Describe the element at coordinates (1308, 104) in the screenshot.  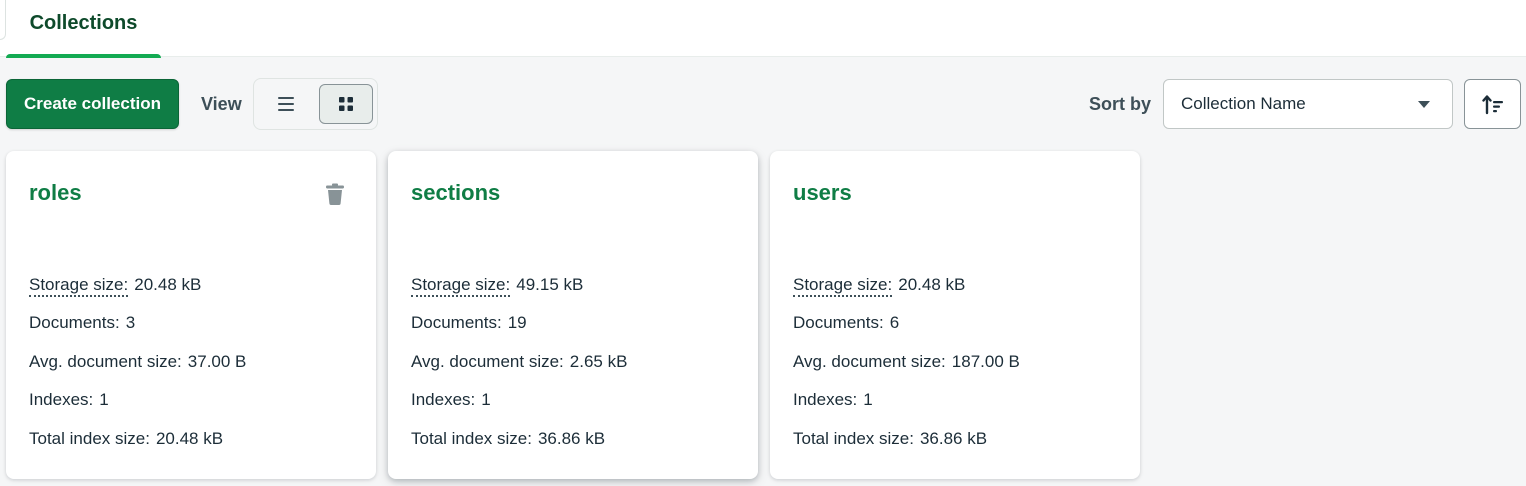
I see `sort-select: Collection Name` at that location.